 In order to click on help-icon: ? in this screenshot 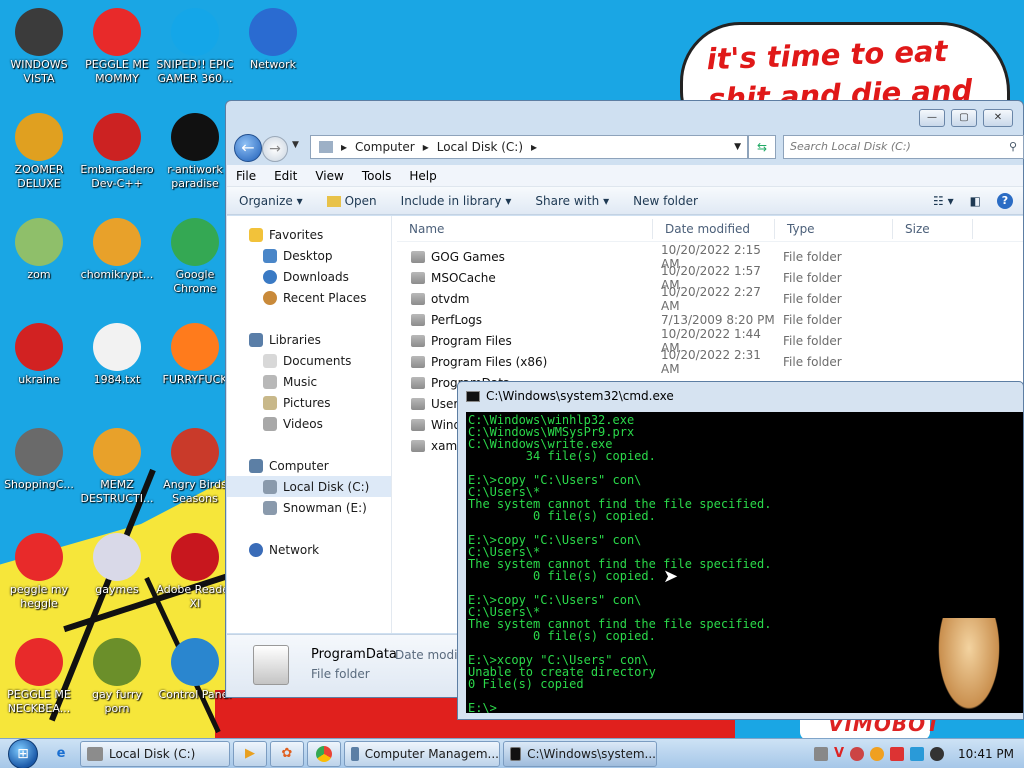, I will do `click(1005, 200)`.